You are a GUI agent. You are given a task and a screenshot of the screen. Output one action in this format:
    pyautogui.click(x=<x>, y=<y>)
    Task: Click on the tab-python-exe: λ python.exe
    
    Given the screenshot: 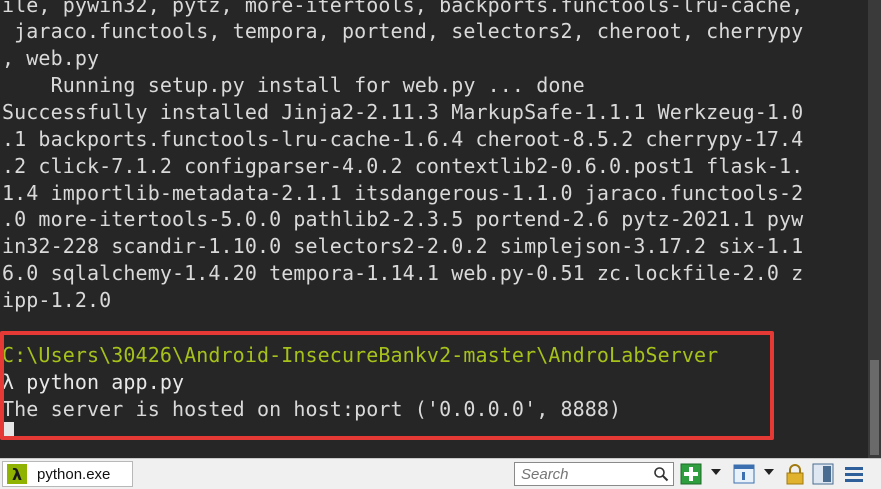 What is the action you would take?
    pyautogui.click(x=67, y=474)
    